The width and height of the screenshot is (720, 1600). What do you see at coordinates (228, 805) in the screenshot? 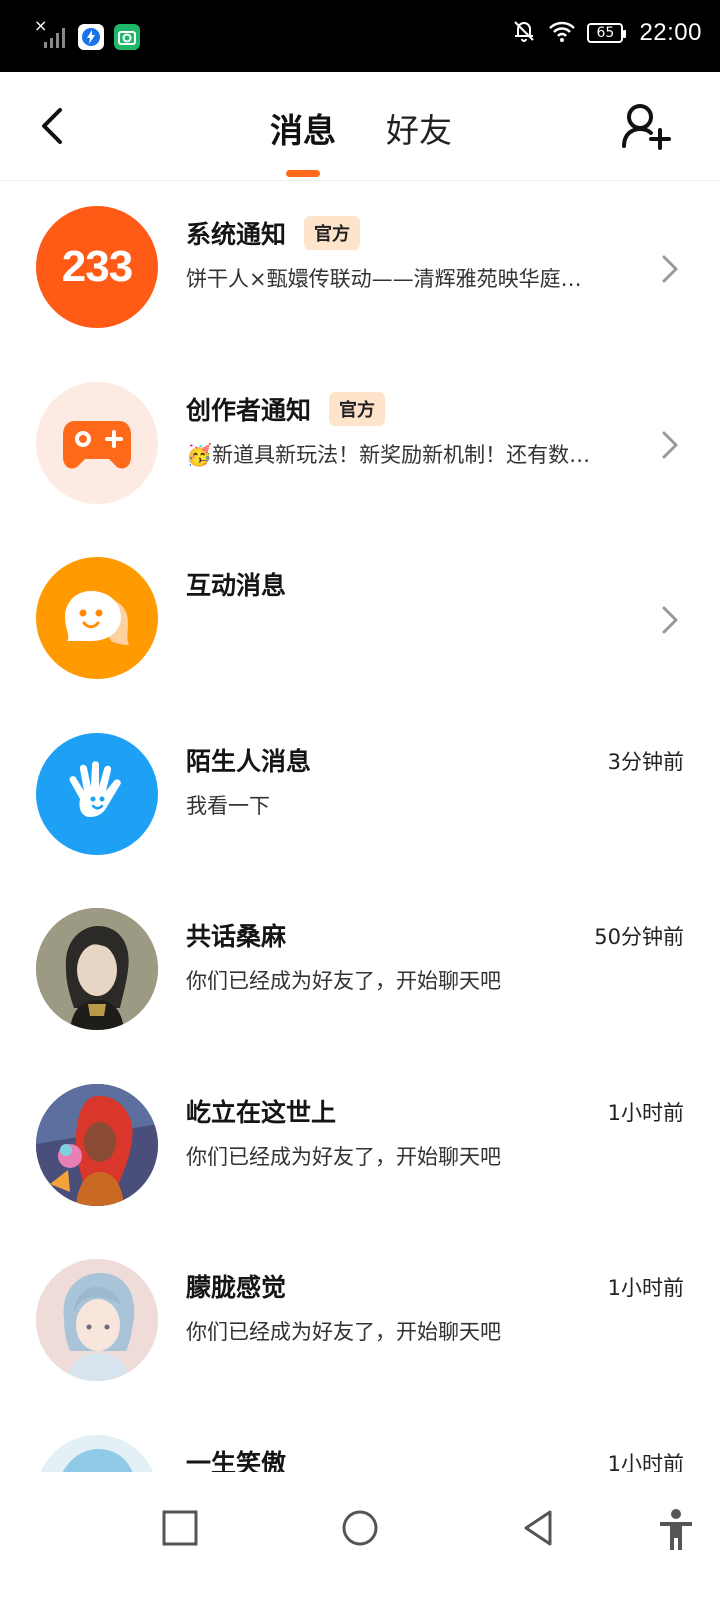
I see `item-preview: 我看一下` at bounding box center [228, 805].